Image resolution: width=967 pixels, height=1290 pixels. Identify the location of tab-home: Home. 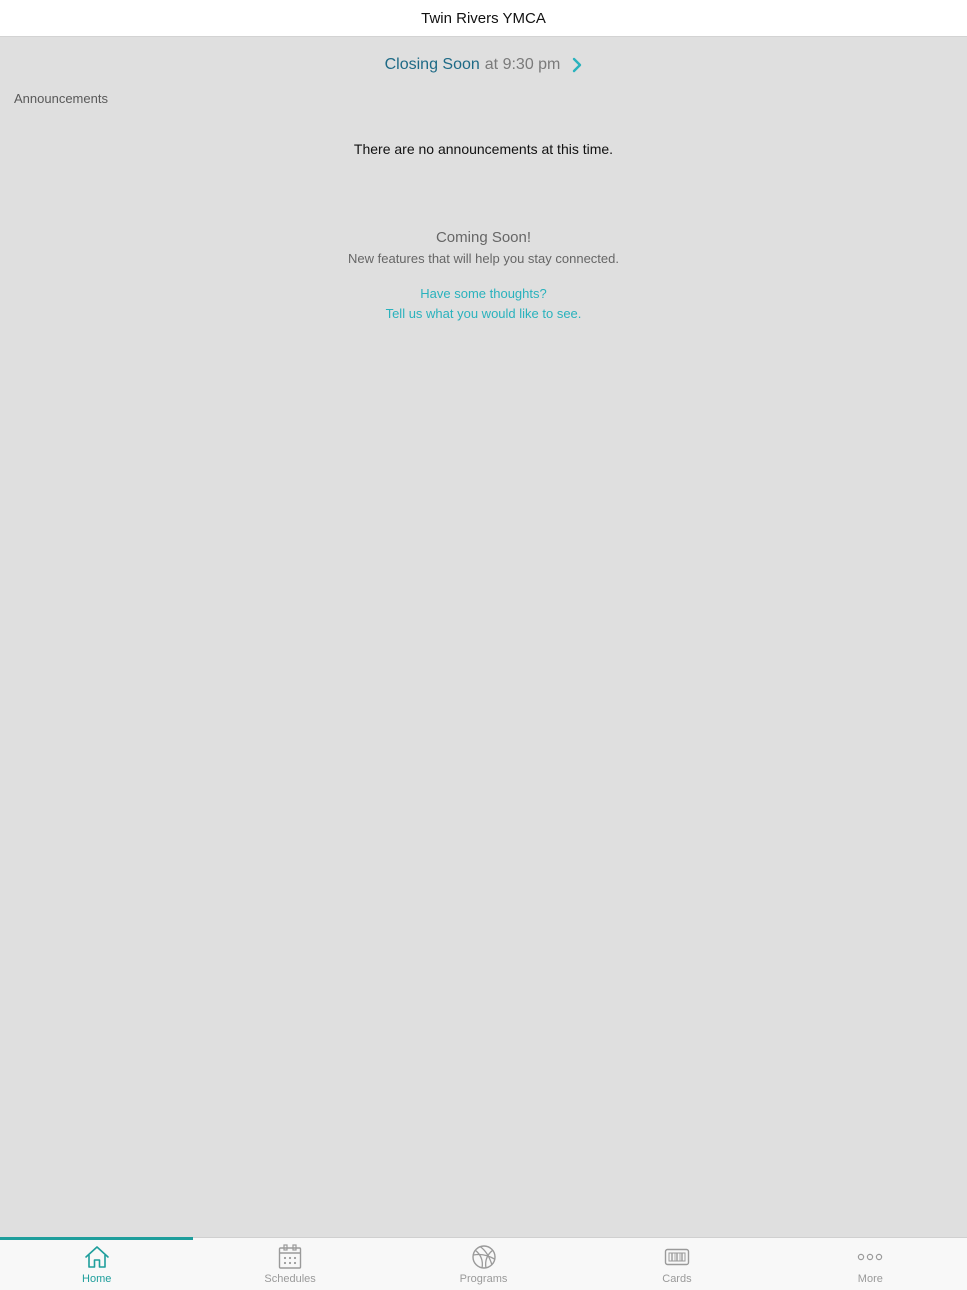
(97, 1263).